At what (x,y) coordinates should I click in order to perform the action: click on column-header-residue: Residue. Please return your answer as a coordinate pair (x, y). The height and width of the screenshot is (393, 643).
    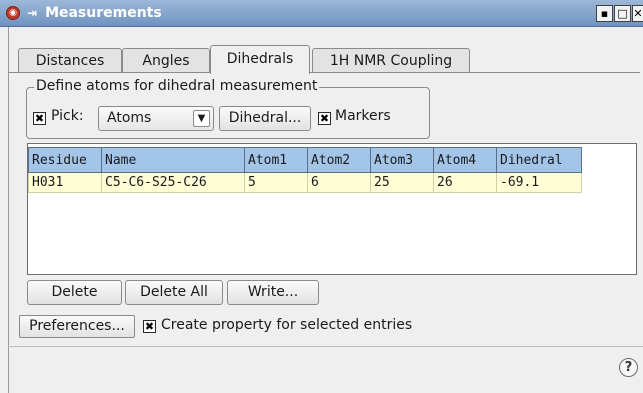
    Looking at the image, I should click on (65, 160).